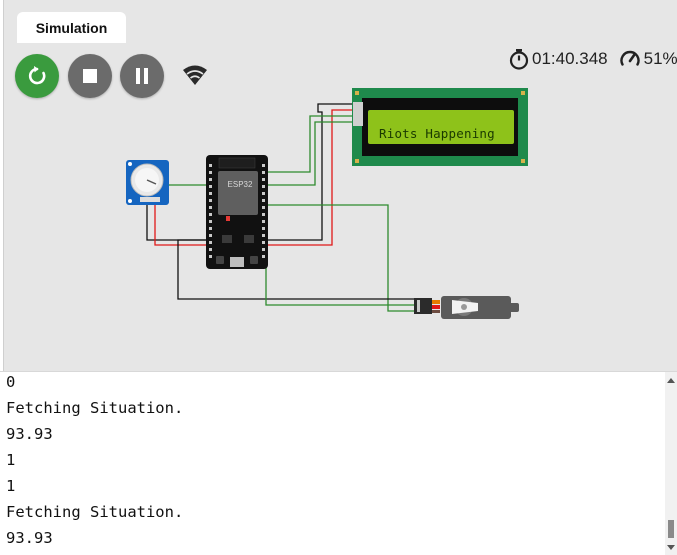 The width and height of the screenshot is (677, 555). I want to click on wire-servo-signal, so click(343, 258).